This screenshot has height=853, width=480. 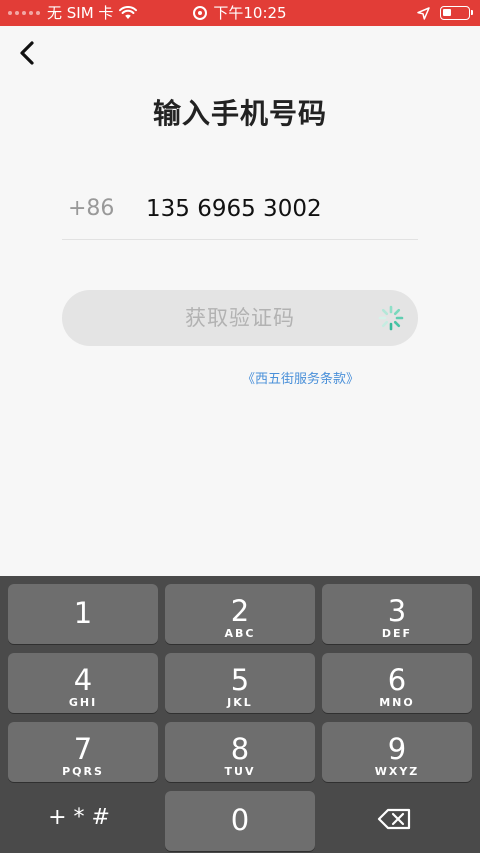 I want to click on key-7: 7 PQRS, so click(x=83, y=752).